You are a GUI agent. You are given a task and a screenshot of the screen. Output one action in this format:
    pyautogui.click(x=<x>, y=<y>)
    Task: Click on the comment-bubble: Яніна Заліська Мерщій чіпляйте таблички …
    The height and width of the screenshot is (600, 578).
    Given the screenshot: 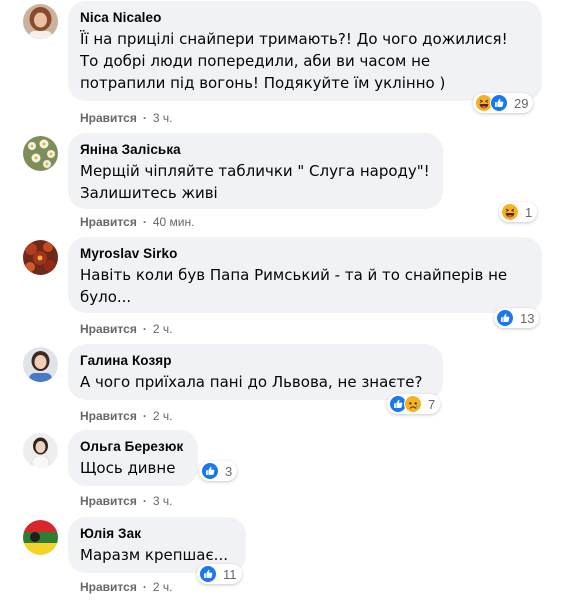 What is the action you would take?
    pyautogui.click(x=255, y=171)
    